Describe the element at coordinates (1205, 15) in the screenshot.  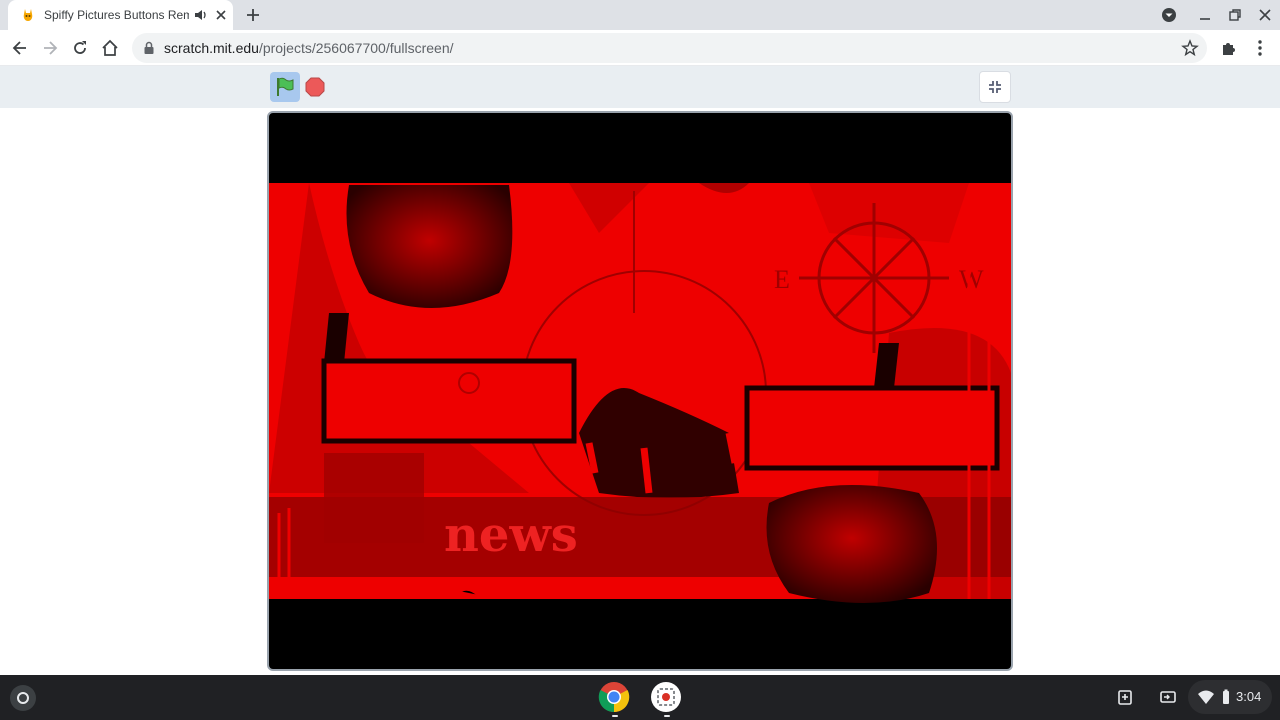
I see `minimize-icon` at that location.